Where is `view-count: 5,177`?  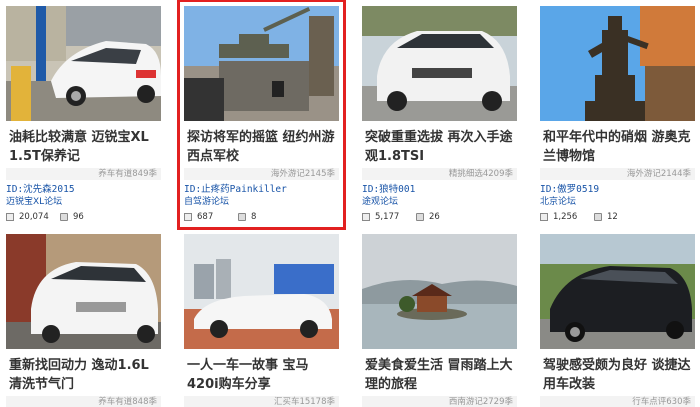 view-count: 5,177 is located at coordinates (387, 217).